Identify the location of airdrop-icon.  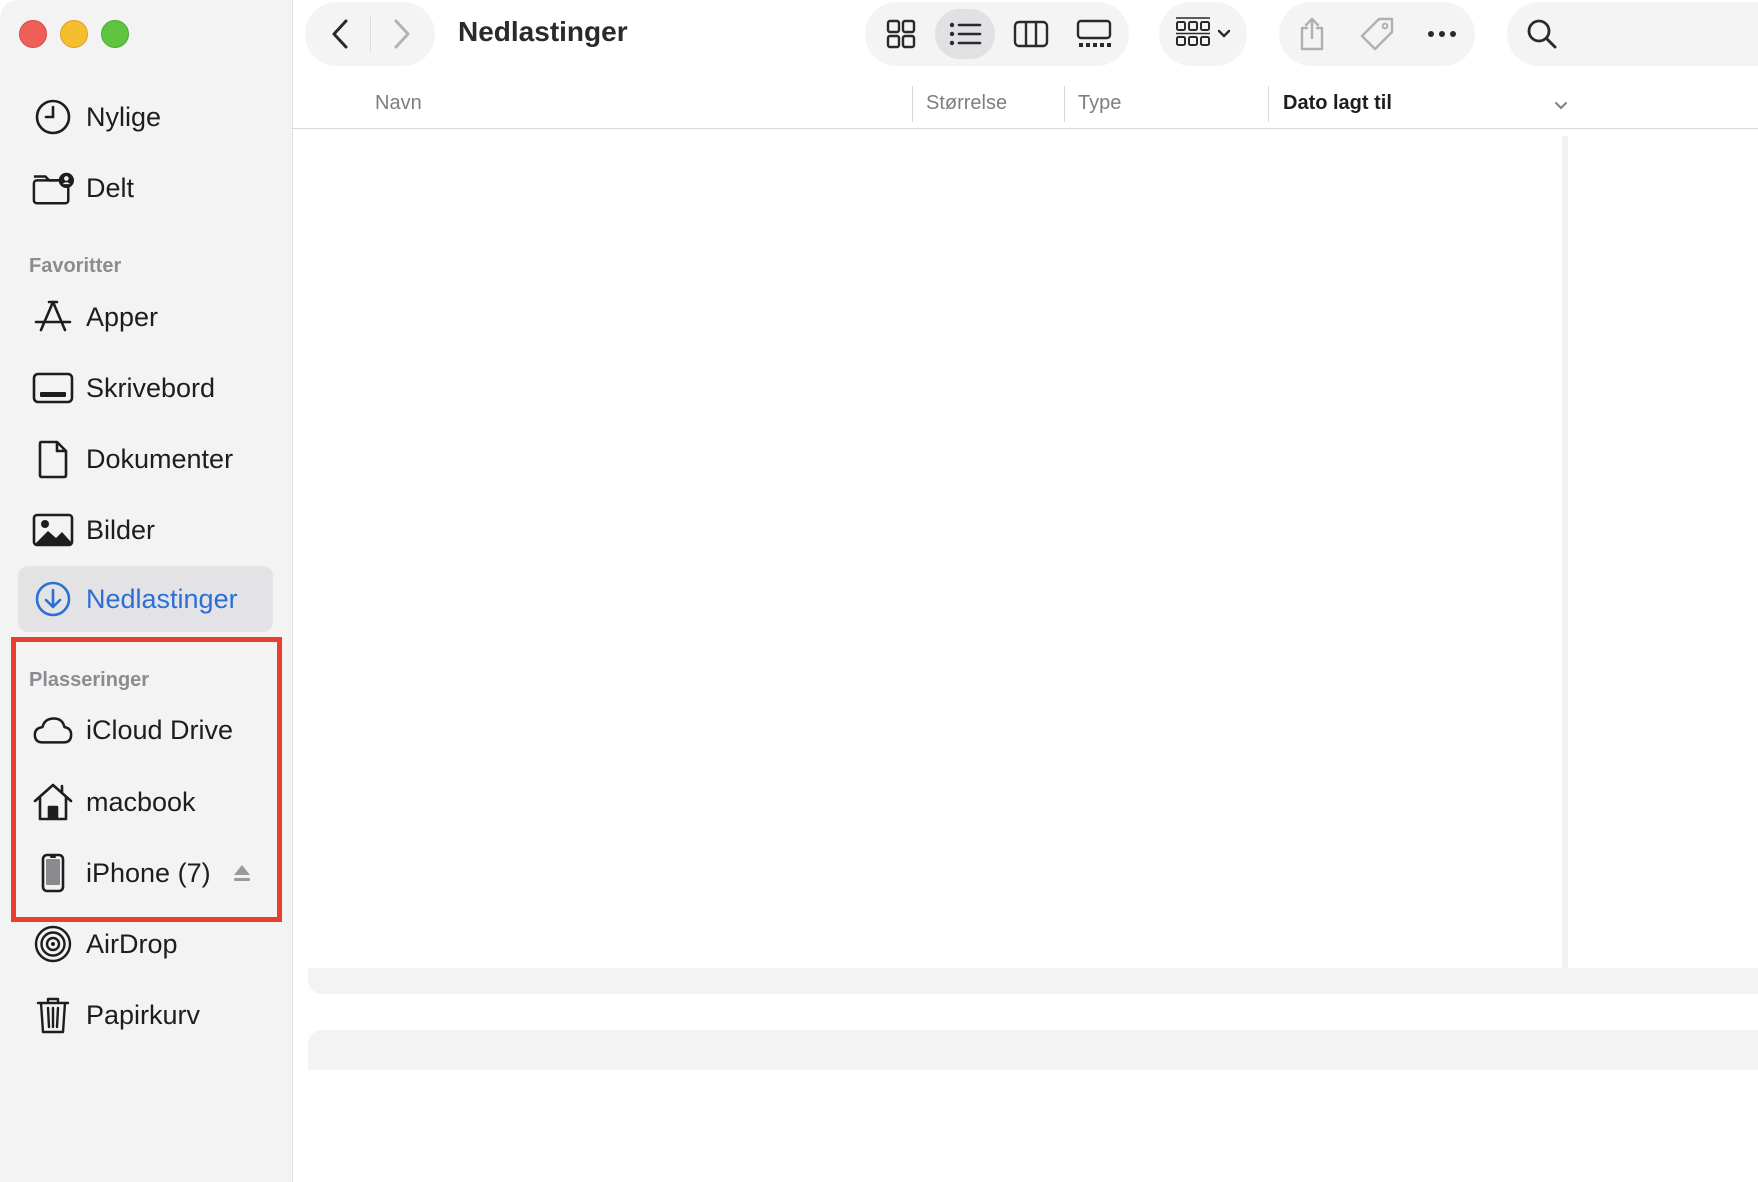
(53, 944).